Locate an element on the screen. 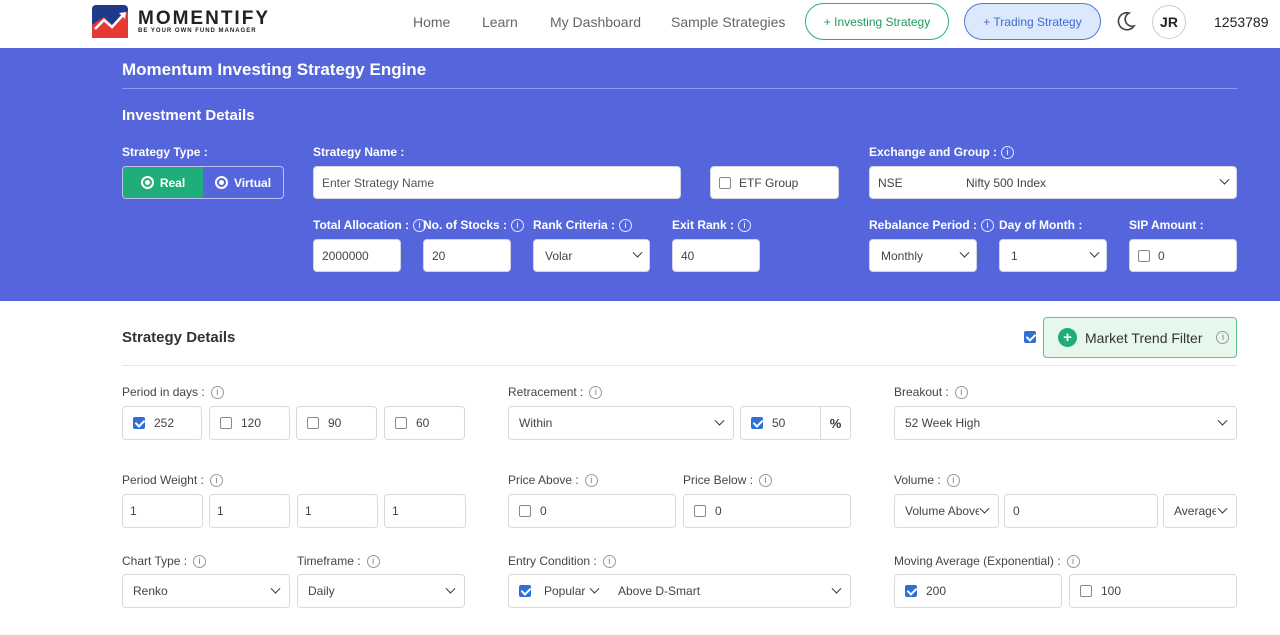 The height and width of the screenshot is (635, 1280). volume-value-input: 0 is located at coordinates (1081, 511).